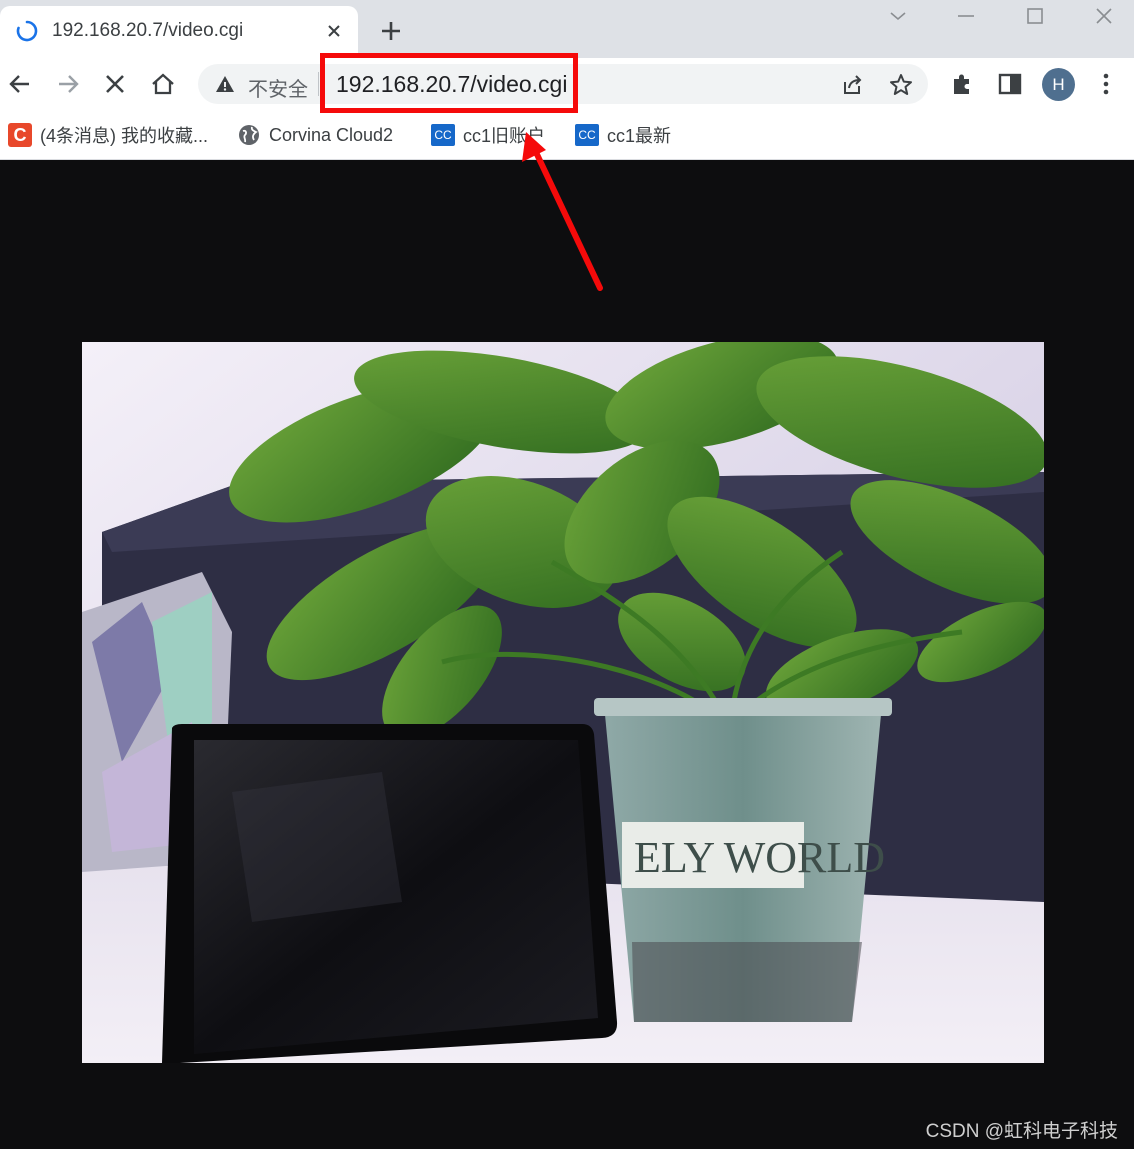 This screenshot has height=1149, width=1134. I want to click on more-menu-icon, so click(1106, 84).